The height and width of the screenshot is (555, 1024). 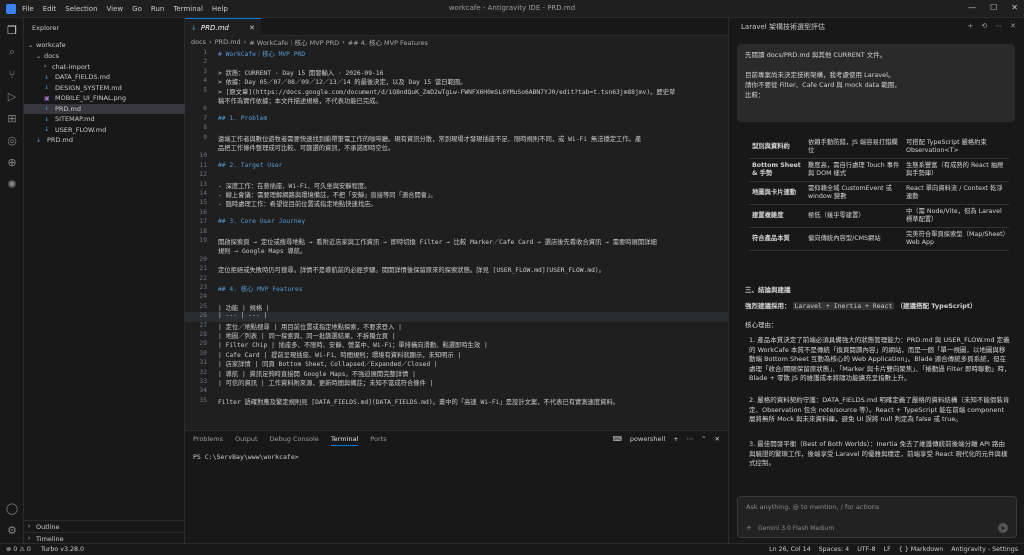 I want to click on window-title: workcafe - Antigravity IDE - PRD.md, so click(x=512, y=8).